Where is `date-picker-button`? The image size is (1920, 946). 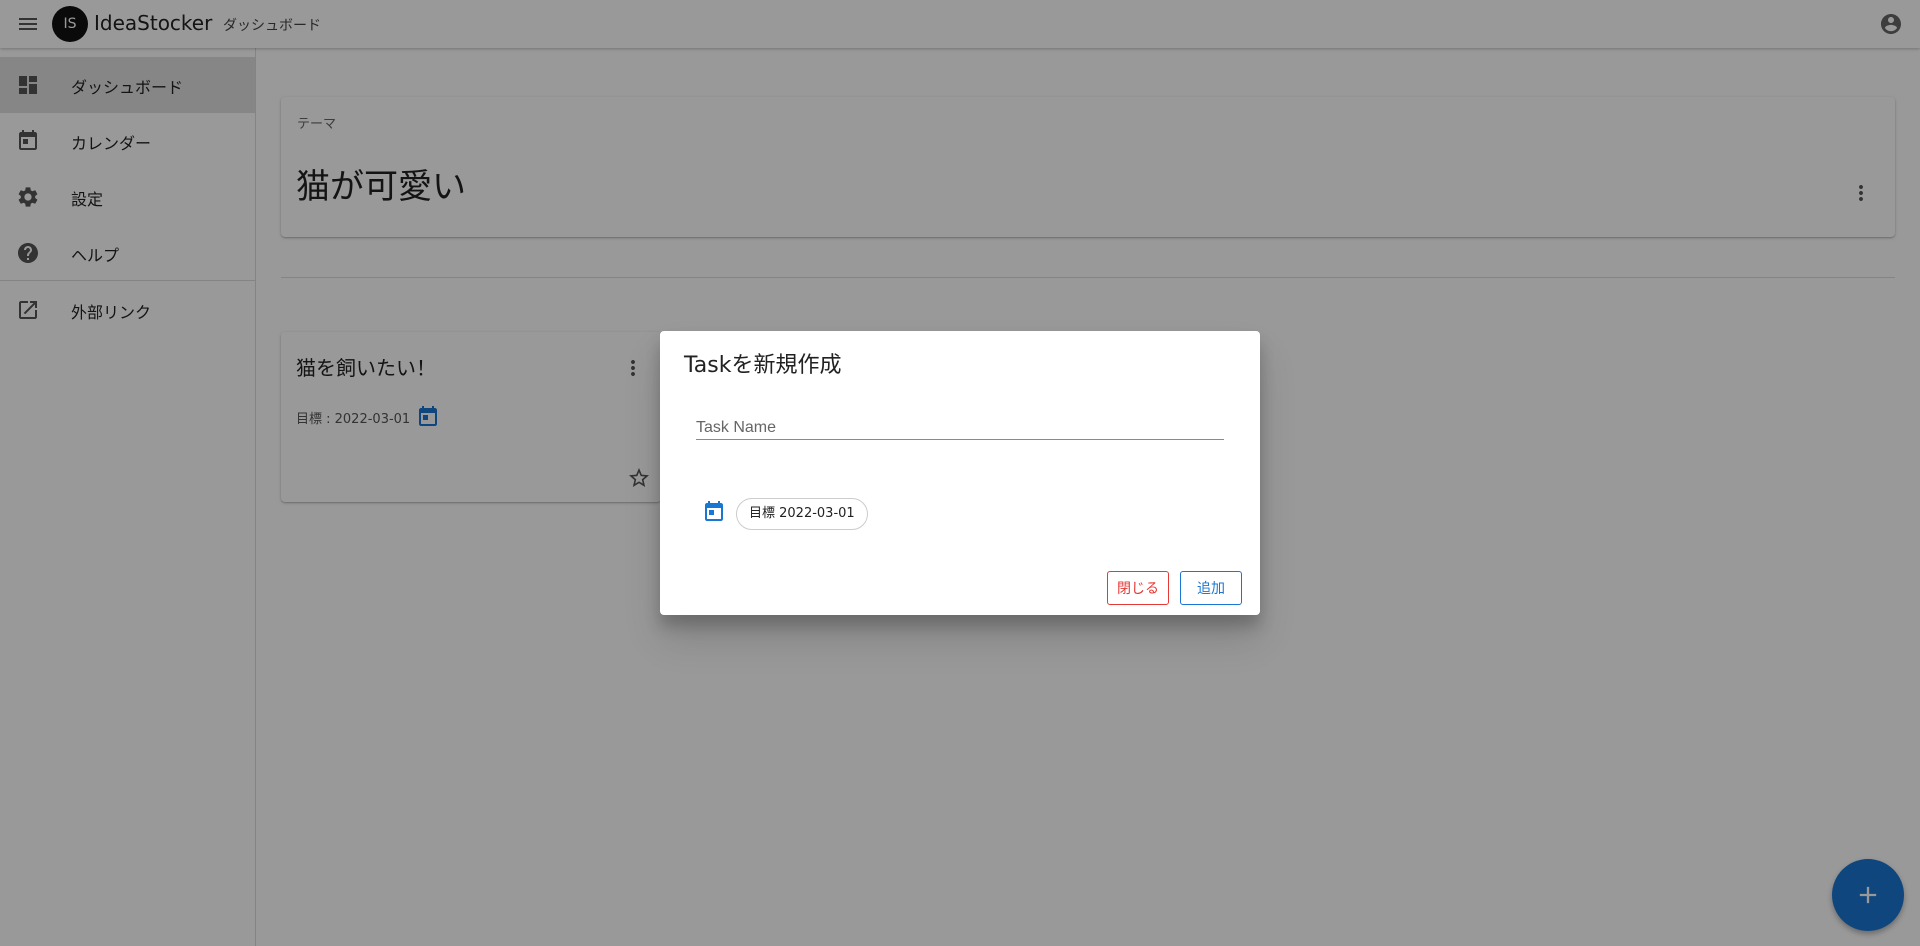
date-picker-button is located at coordinates (714, 512).